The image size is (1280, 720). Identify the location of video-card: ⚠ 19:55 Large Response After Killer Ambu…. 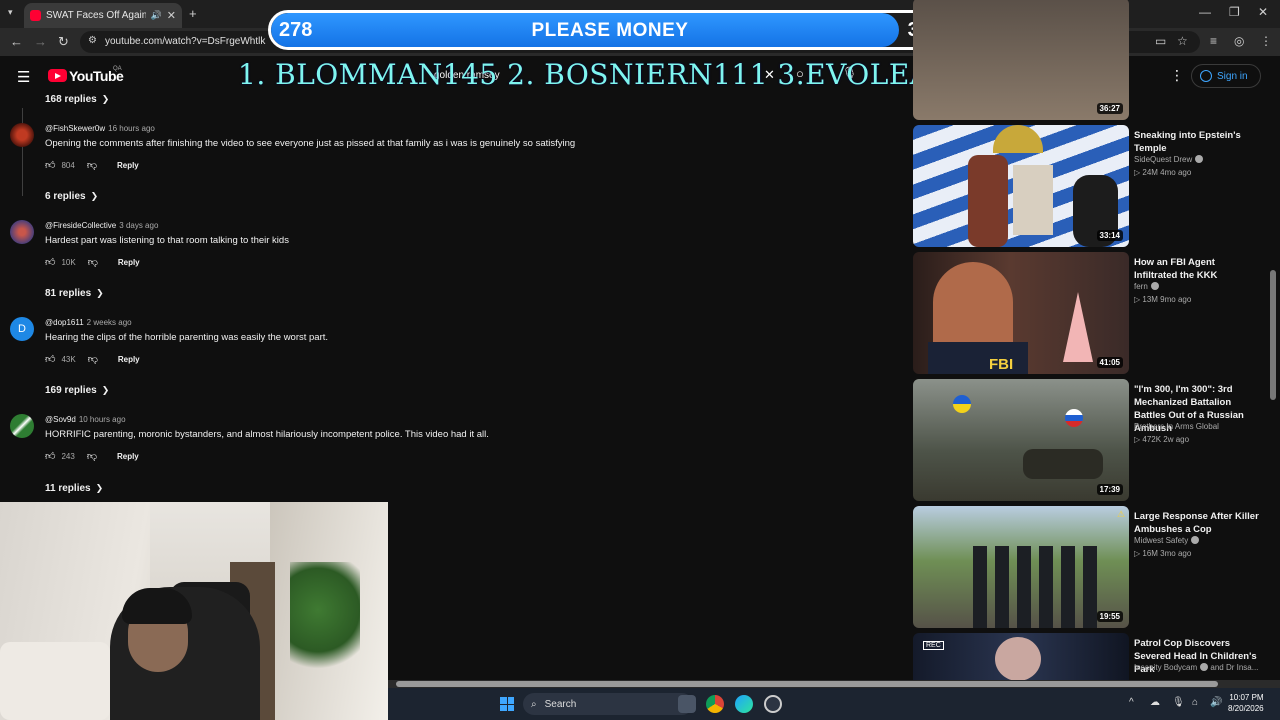
(1088, 567).